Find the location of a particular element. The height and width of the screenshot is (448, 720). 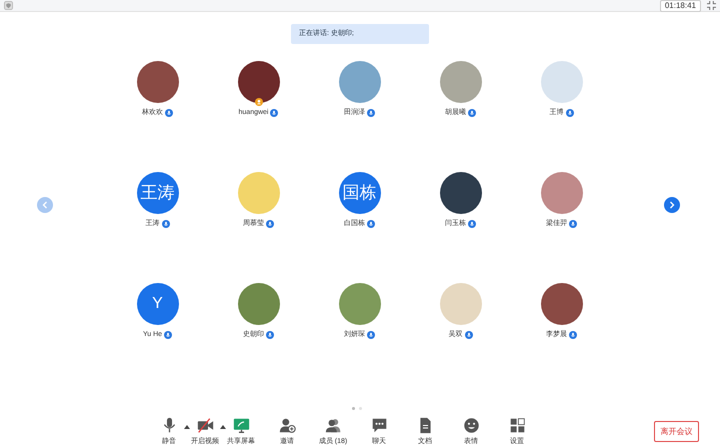

add-person-icon is located at coordinates (287, 425).